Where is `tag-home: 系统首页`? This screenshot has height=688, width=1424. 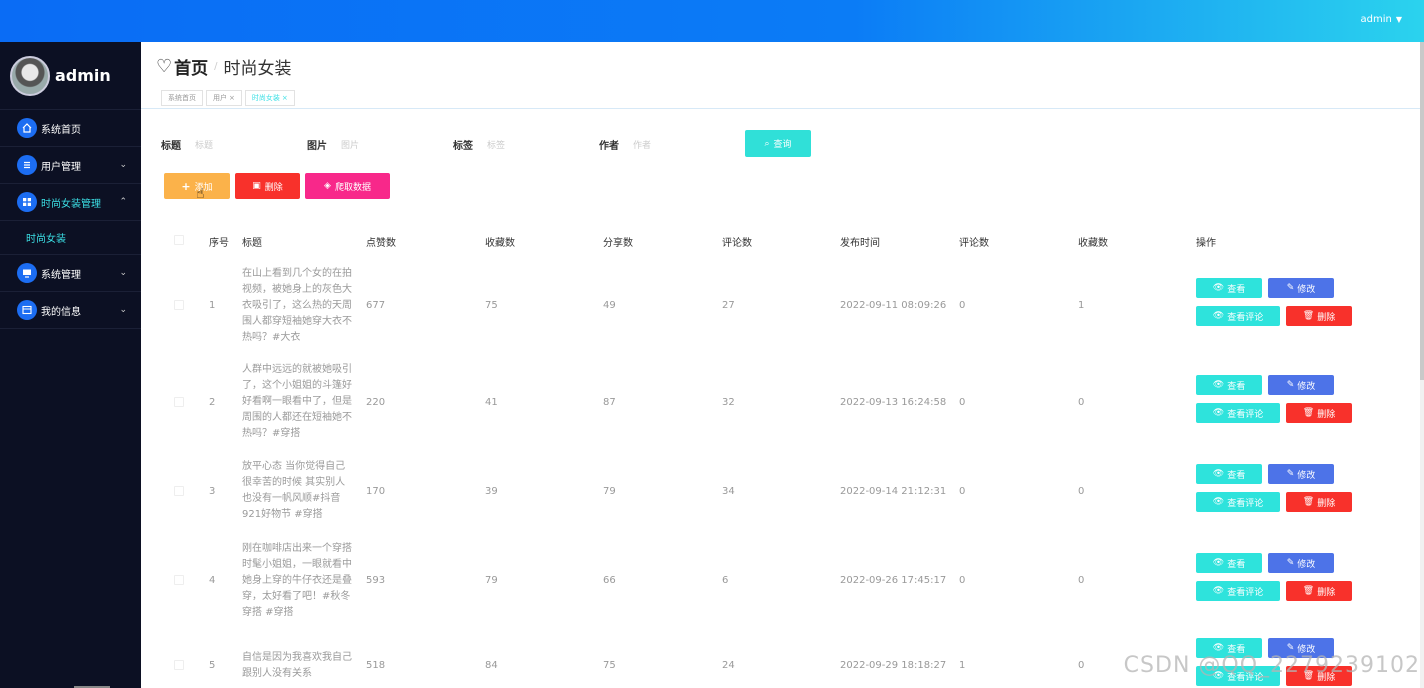
tag-home: 系统首页 is located at coordinates (182, 98).